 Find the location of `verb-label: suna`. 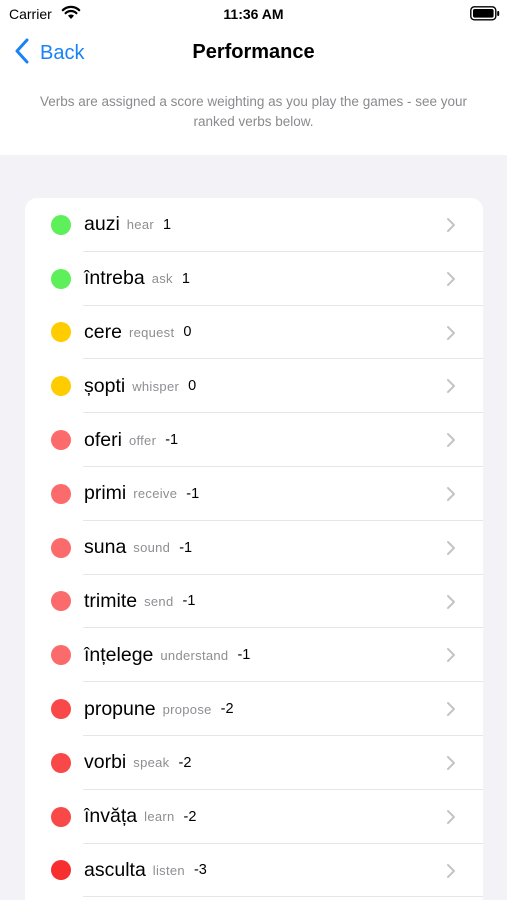

verb-label: suna is located at coordinates (105, 547).